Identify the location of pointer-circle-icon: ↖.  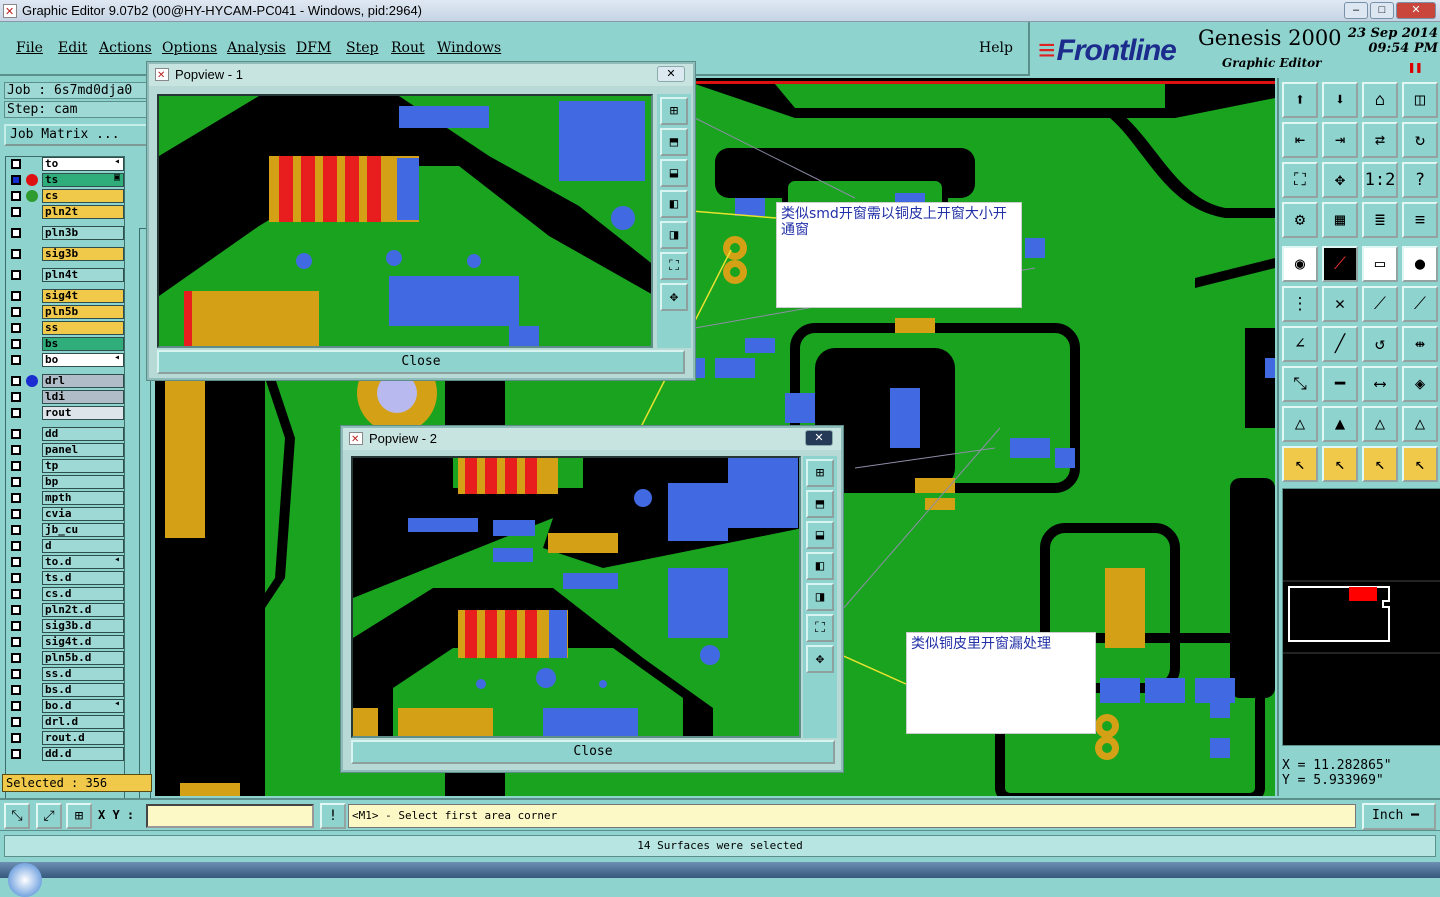
(1380, 464).